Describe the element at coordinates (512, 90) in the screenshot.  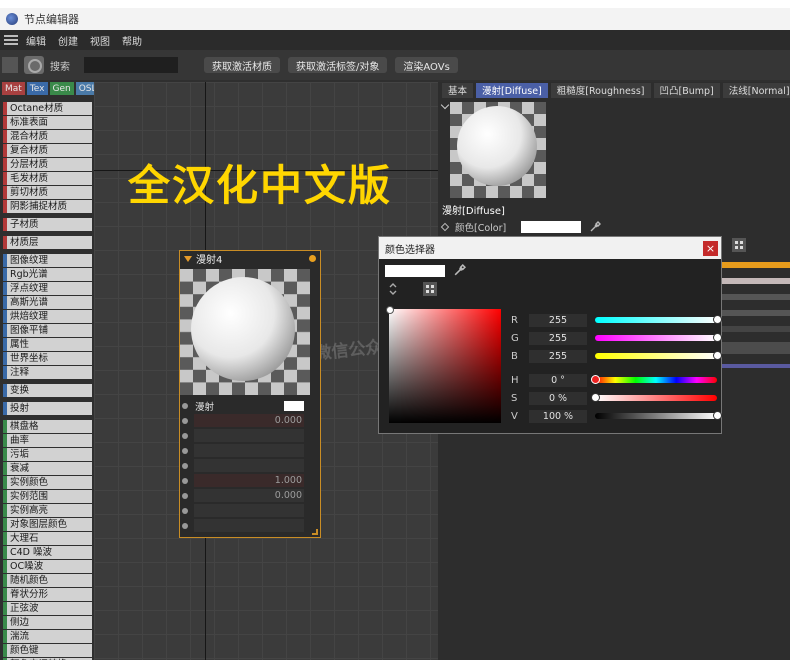
I see `property-tab: 漫射[Diffuse]` at that location.